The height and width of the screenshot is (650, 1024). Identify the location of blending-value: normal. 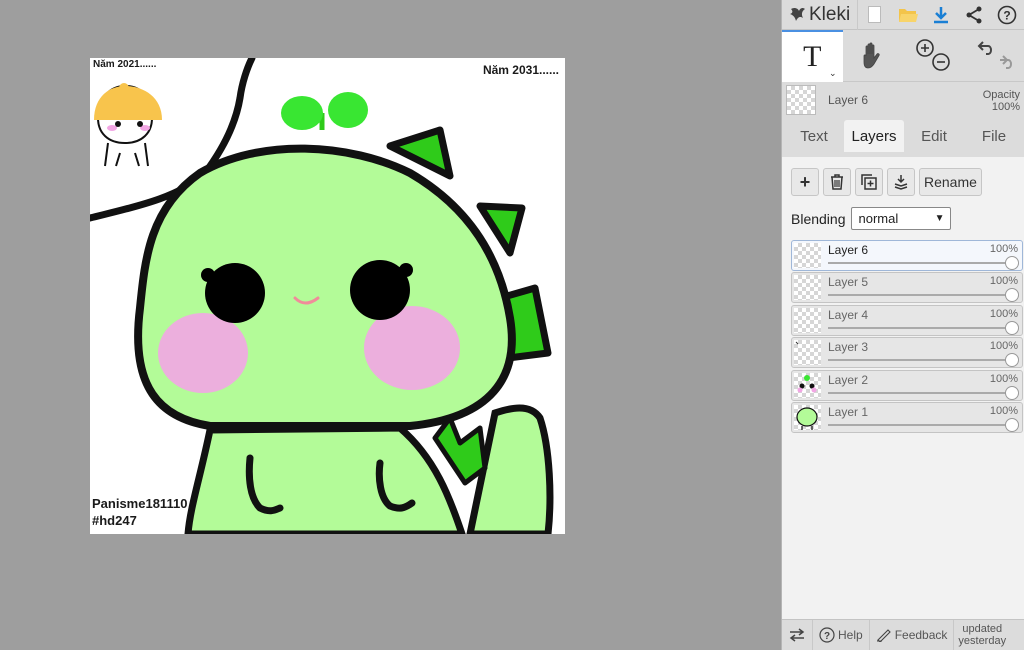
(878, 218).